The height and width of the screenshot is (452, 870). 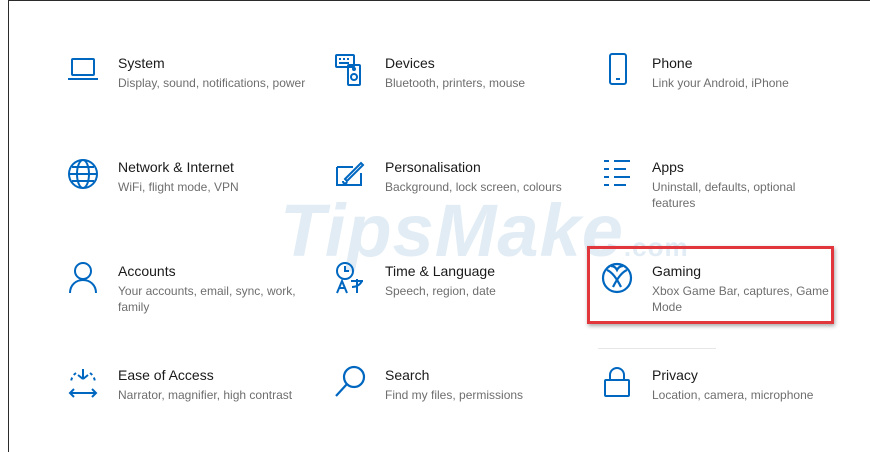 I want to click on tile-title: Apps, so click(x=668, y=167).